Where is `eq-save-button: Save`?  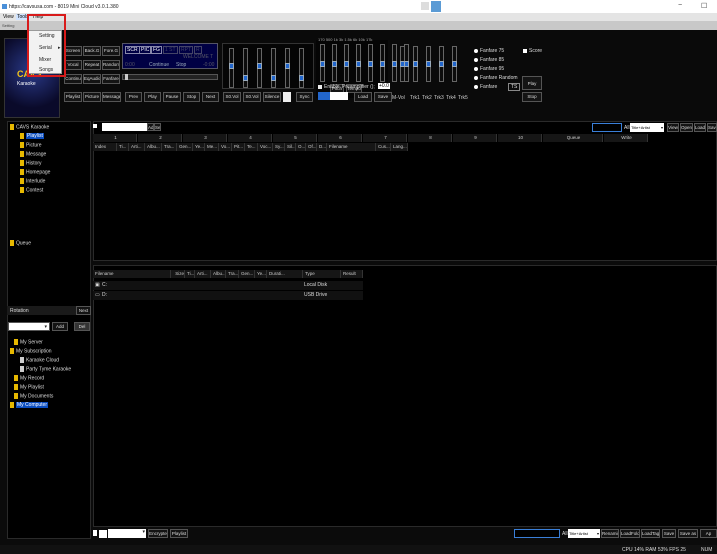
eq-save-button: Save is located at coordinates (383, 97).